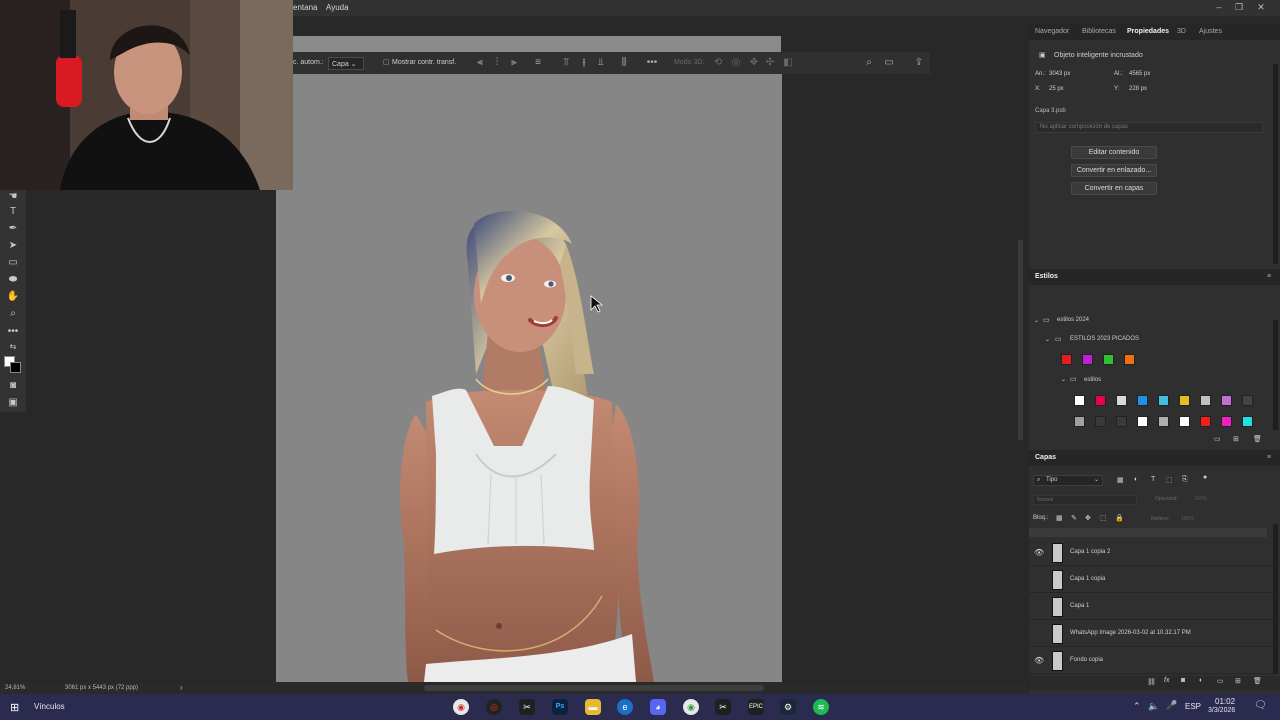 The height and width of the screenshot is (720, 1280). What do you see at coordinates (1166, 680) in the screenshot?
I see `fx-icon: fx` at bounding box center [1166, 680].